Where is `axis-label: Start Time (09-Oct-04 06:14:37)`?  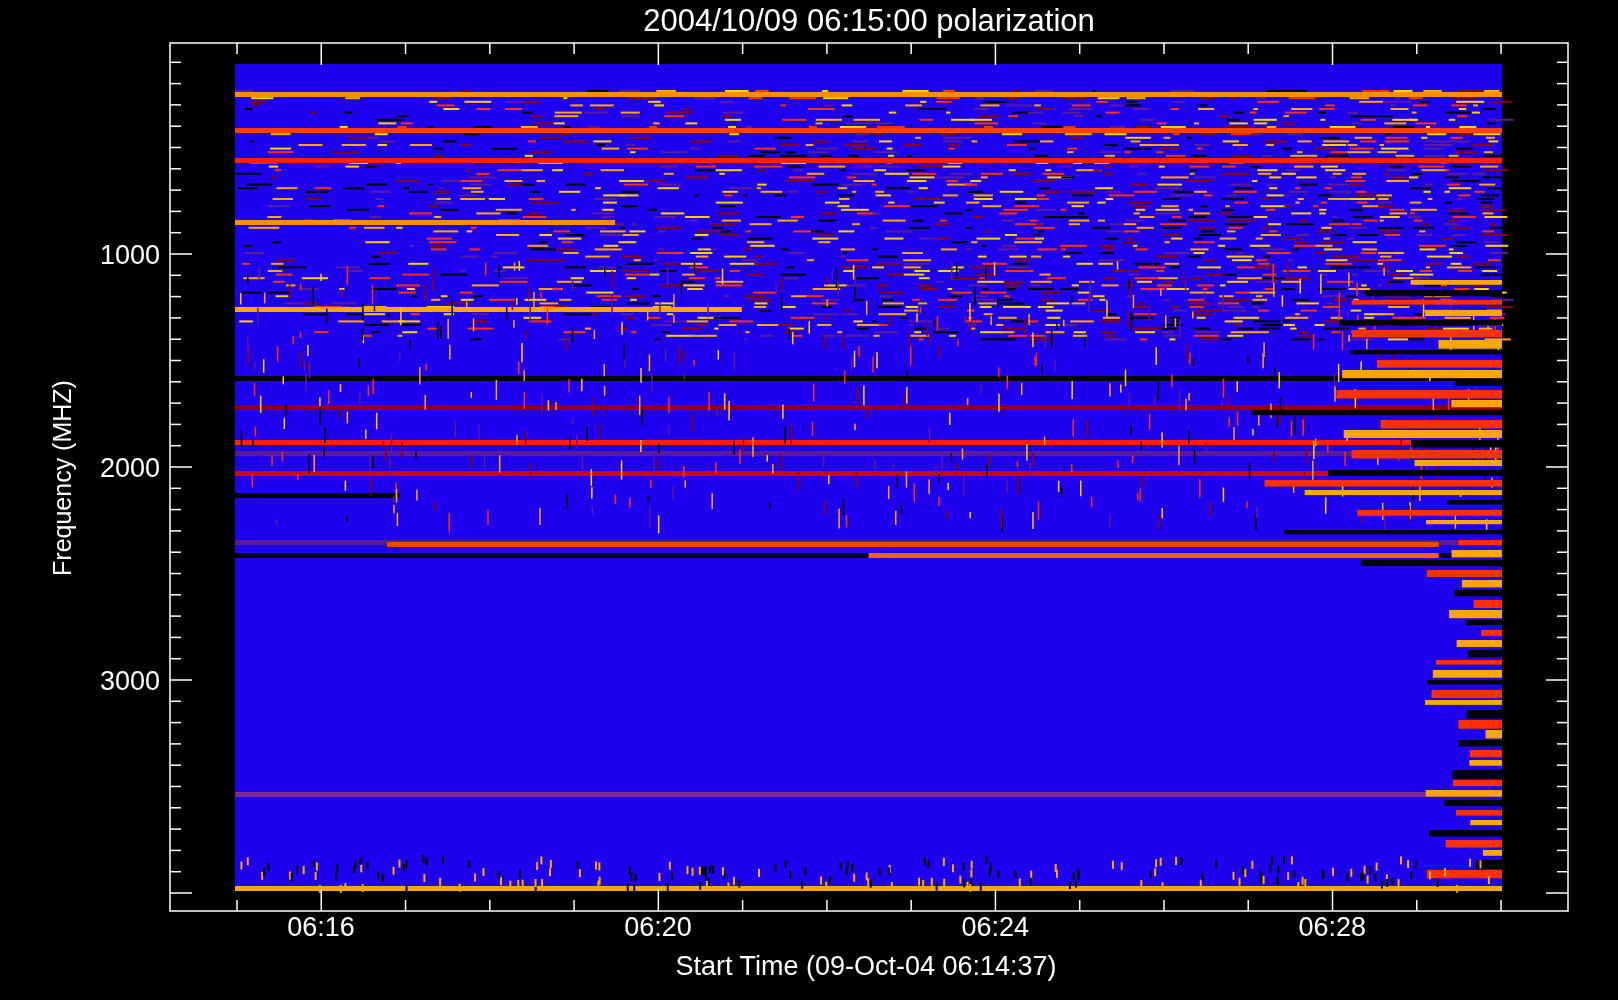
axis-label: Start Time (09-Oct-04 06:14:37) is located at coordinates (866, 966).